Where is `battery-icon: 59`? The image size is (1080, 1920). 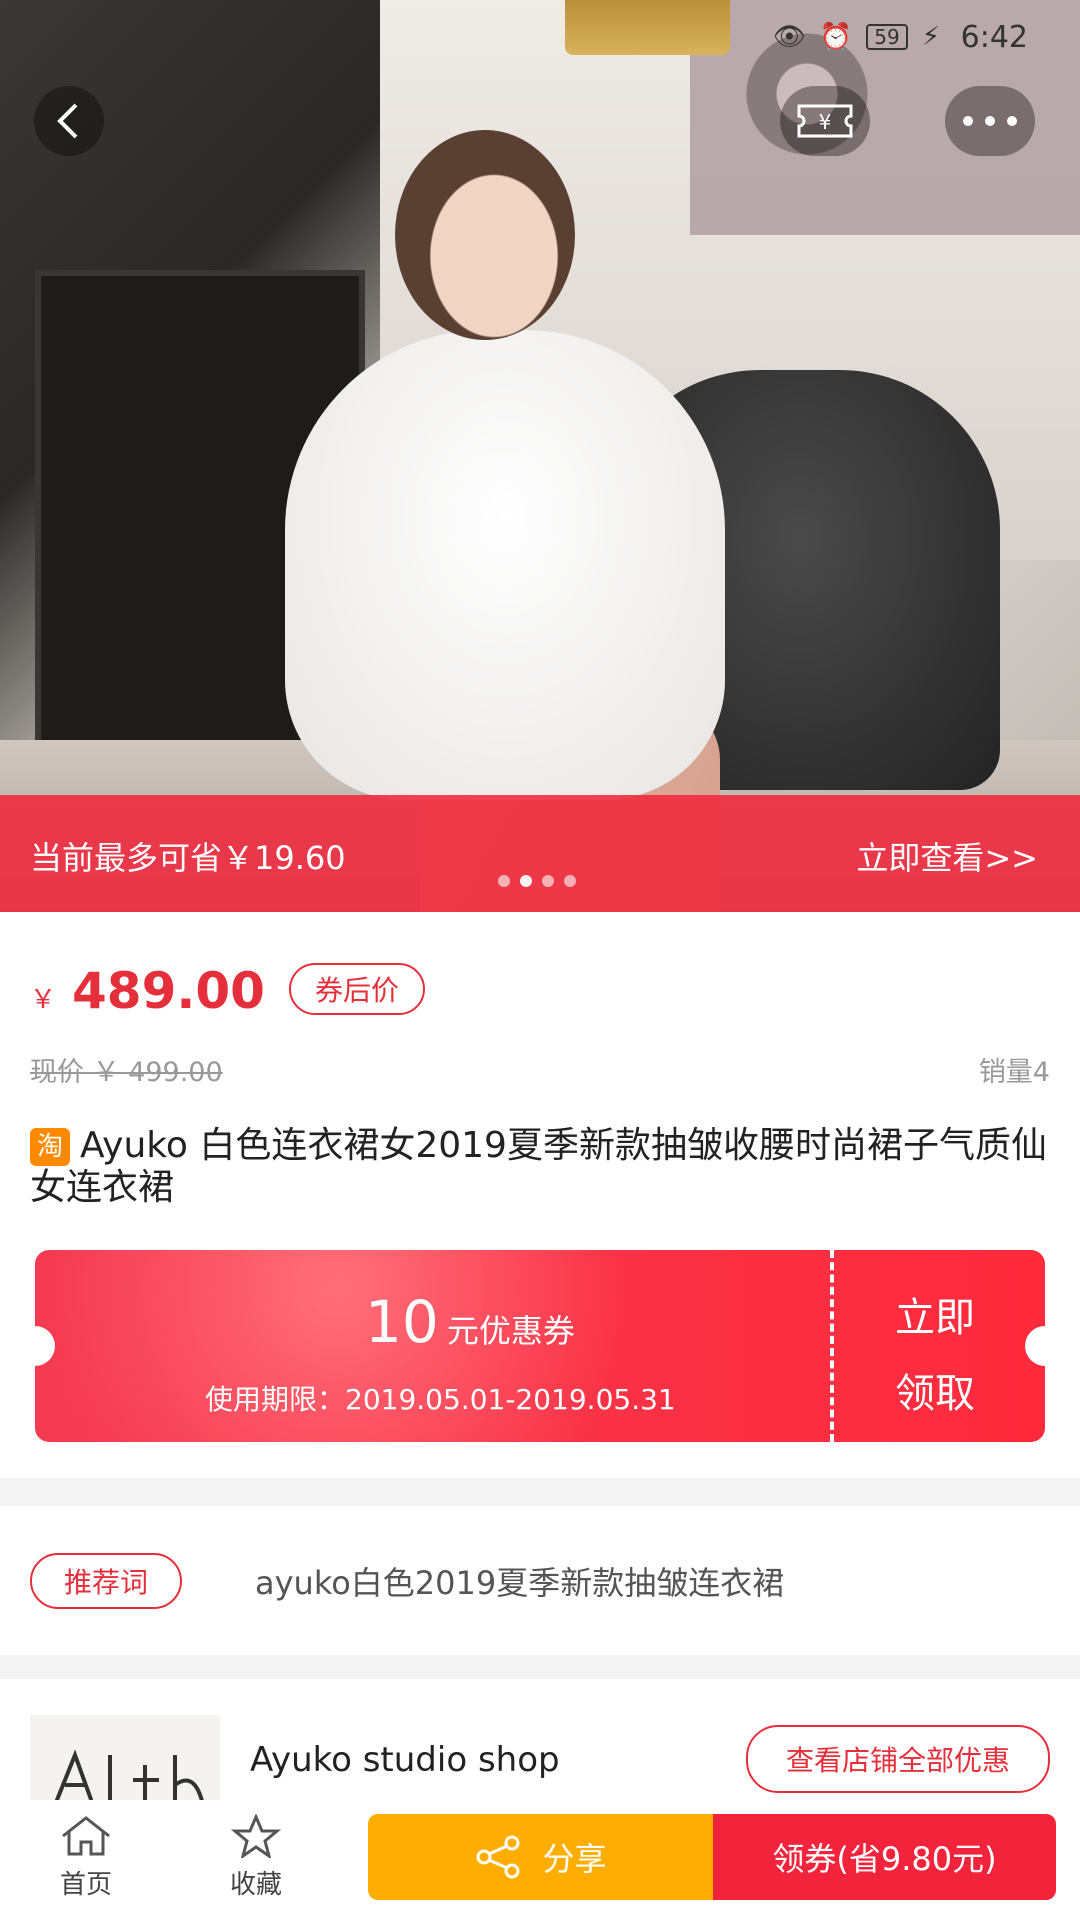
battery-icon: 59 is located at coordinates (887, 37).